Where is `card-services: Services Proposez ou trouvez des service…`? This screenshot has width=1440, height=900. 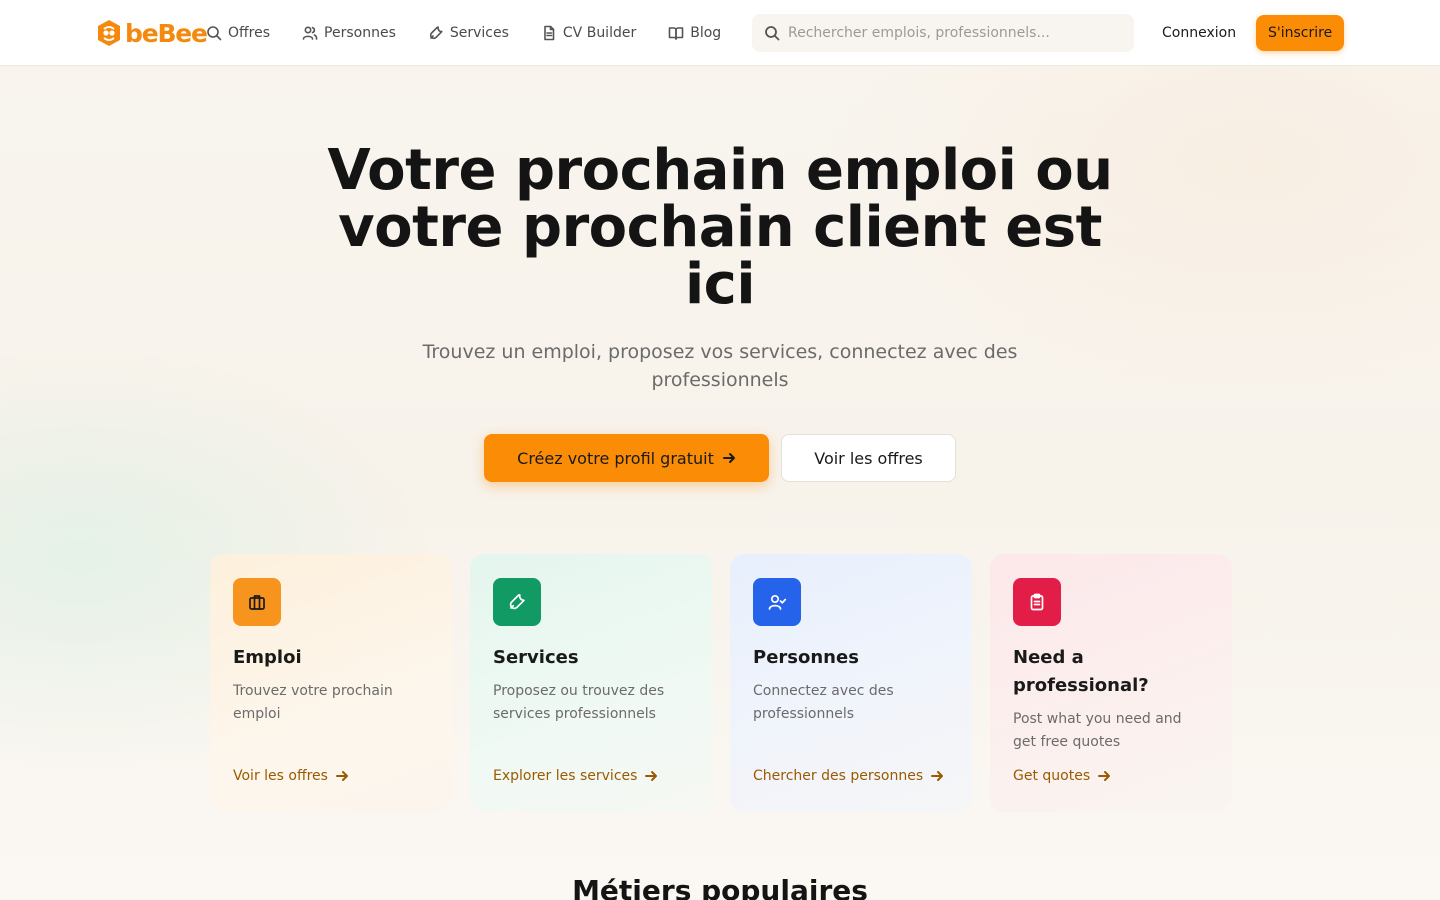 card-services: Services Proposez ou trouvez des service… is located at coordinates (591, 683).